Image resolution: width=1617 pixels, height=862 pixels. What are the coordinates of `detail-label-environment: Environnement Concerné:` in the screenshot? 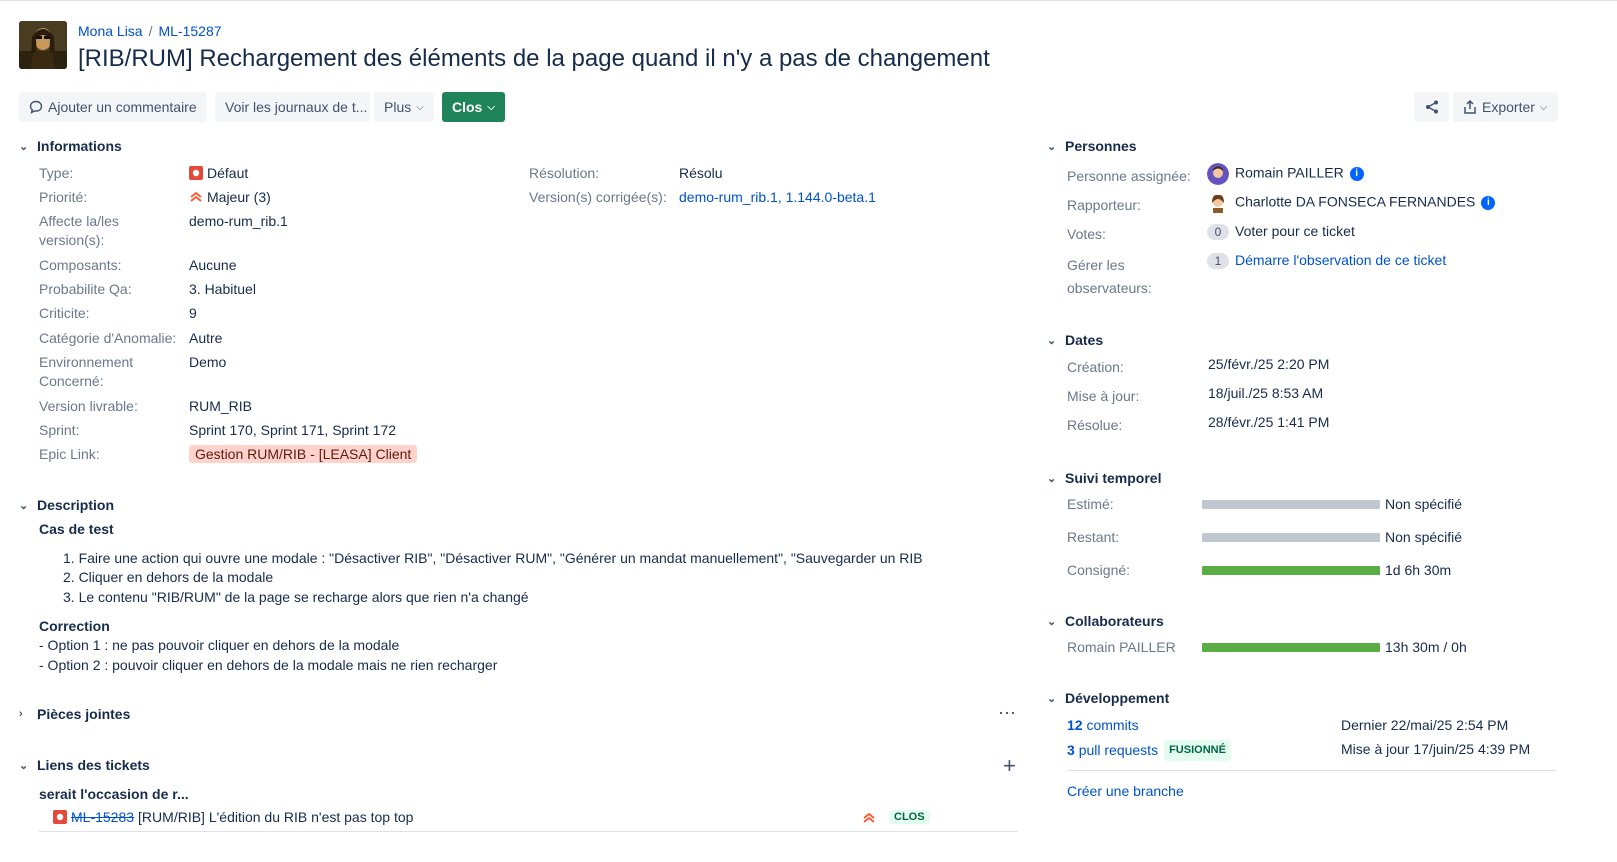 It's located at (86, 371).